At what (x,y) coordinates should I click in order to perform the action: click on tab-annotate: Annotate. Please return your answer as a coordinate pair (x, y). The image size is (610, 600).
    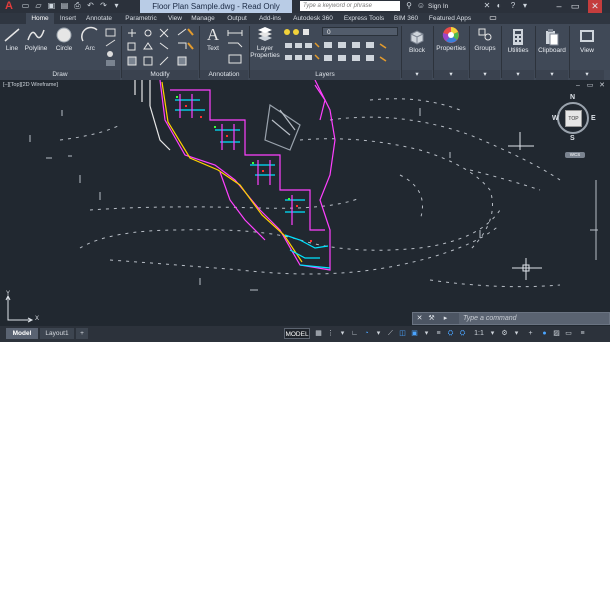
    Looking at the image, I should click on (99, 18).